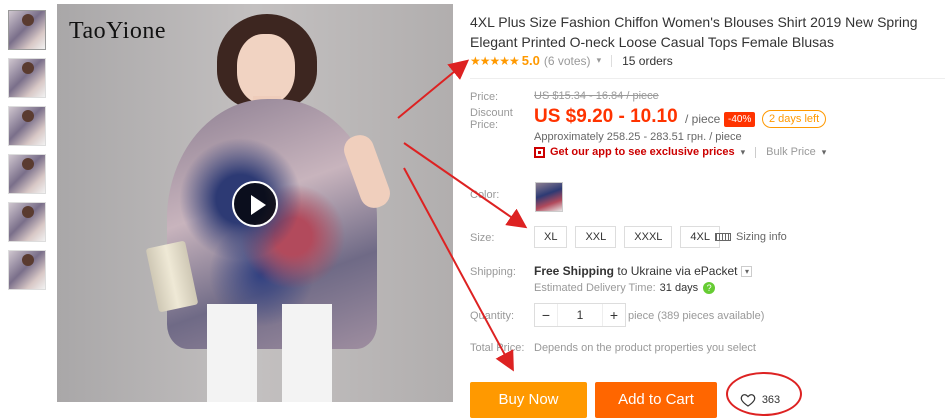 Image resolution: width=950 pixels, height=420 pixels. Describe the element at coordinates (484, 97) in the screenshot. I see `price-label: Price:` at that location.